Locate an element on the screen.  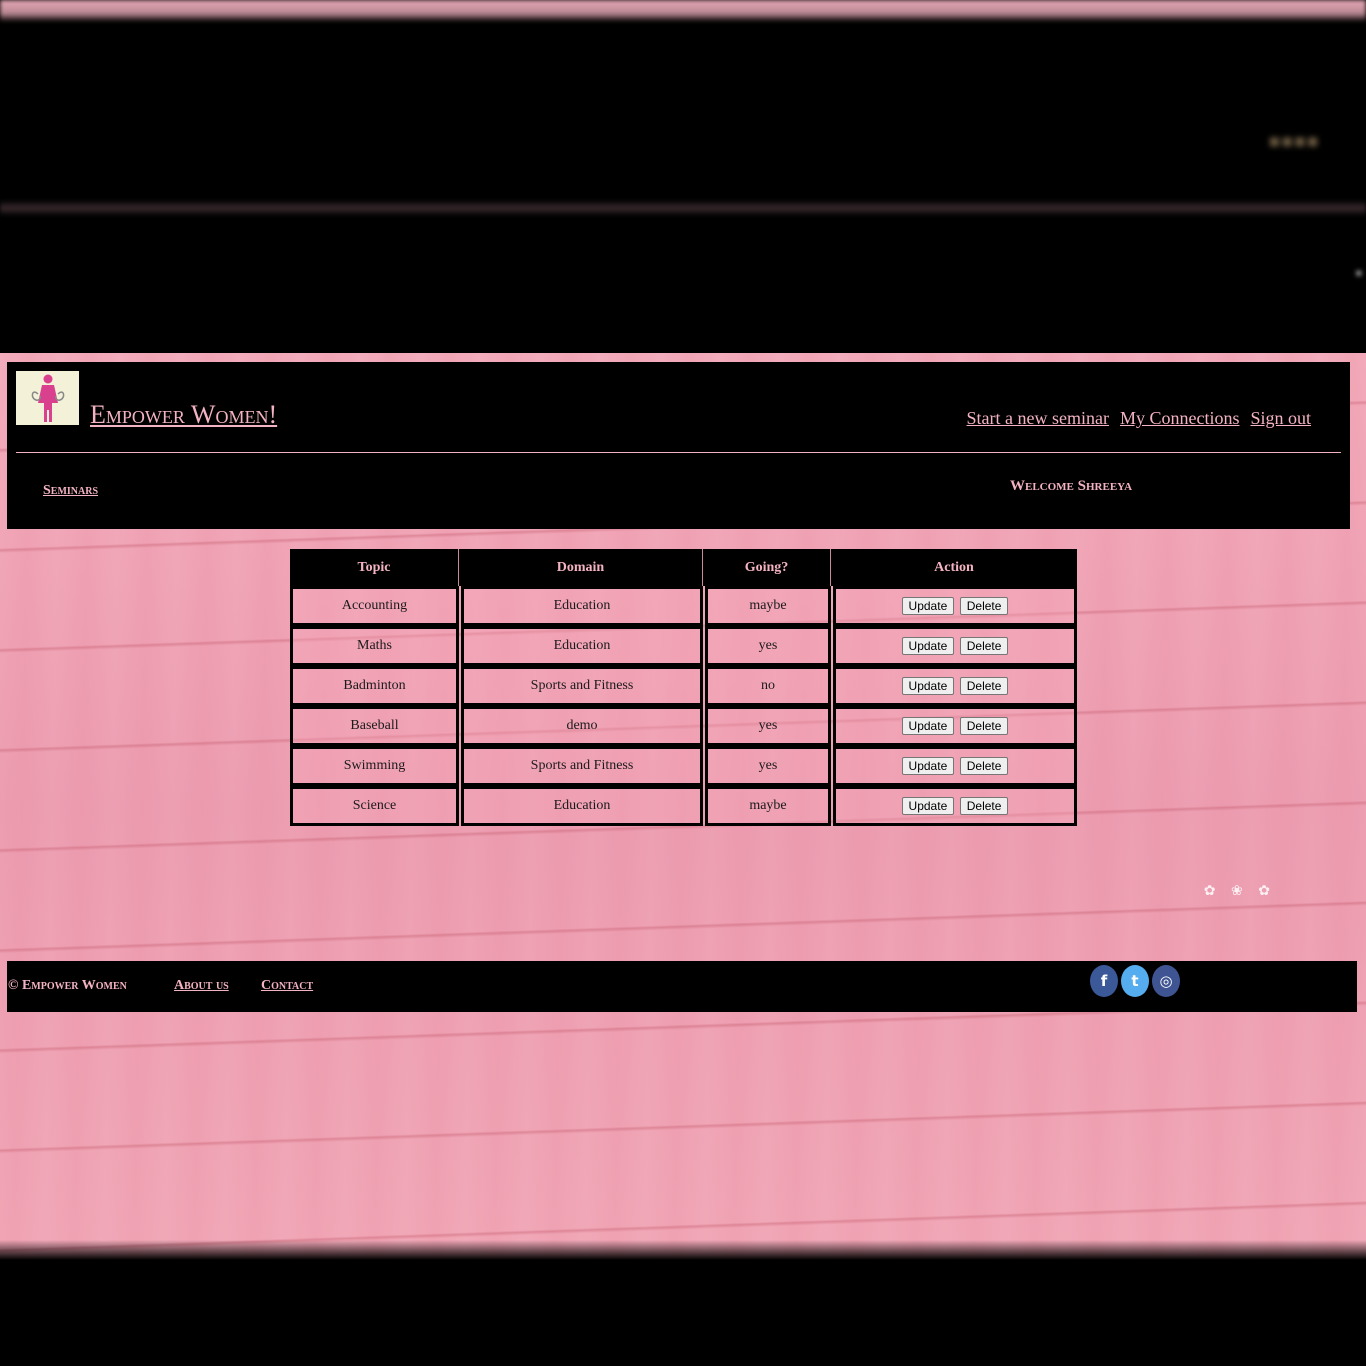
column-header-action: Action is located at coordinates (954, 567).